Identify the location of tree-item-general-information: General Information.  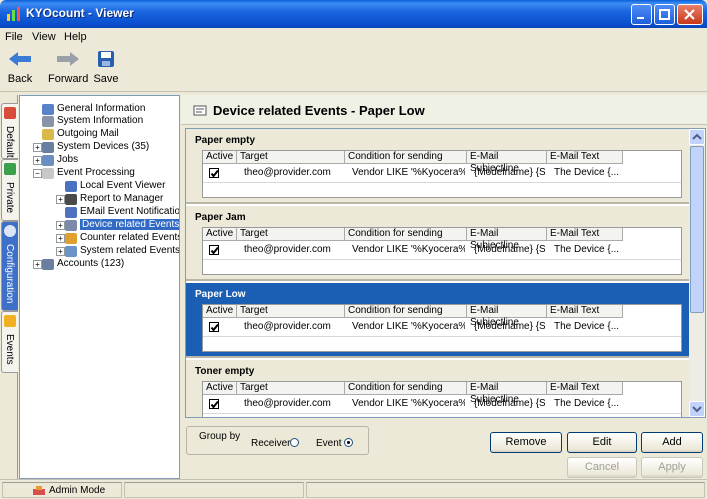
(93, 109).